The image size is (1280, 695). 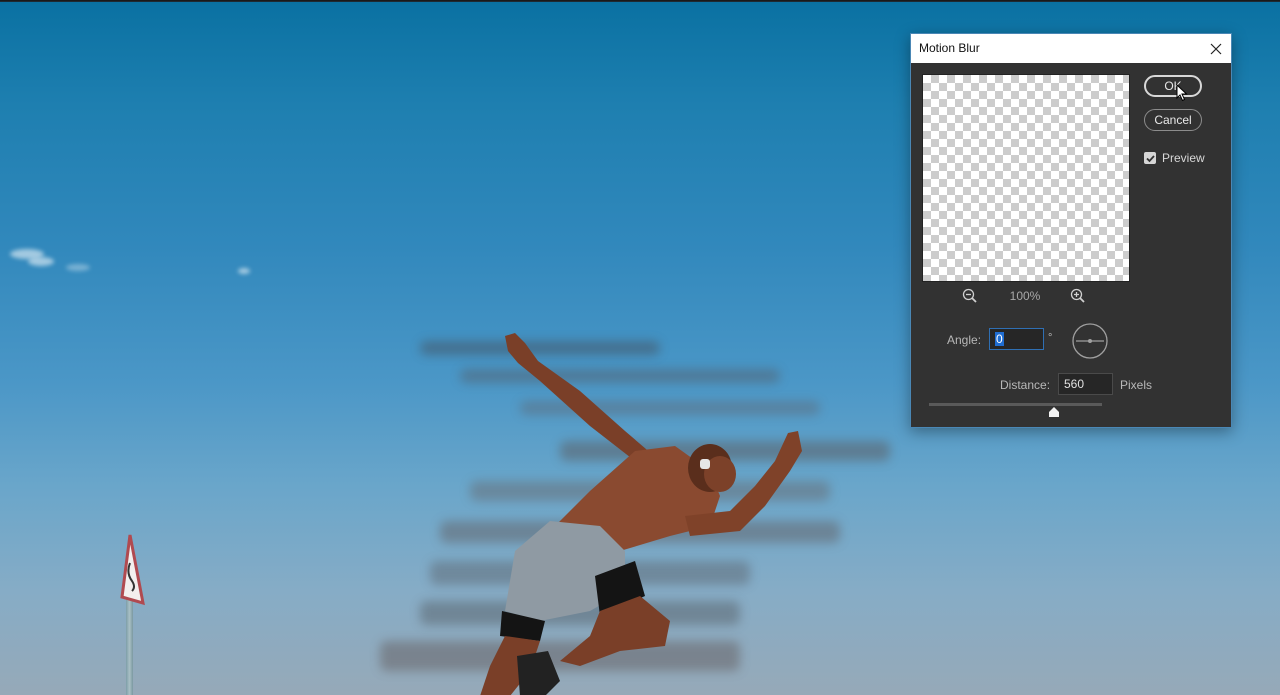 I want to click on zoom-in-icon, so click(x=1078, y=296).